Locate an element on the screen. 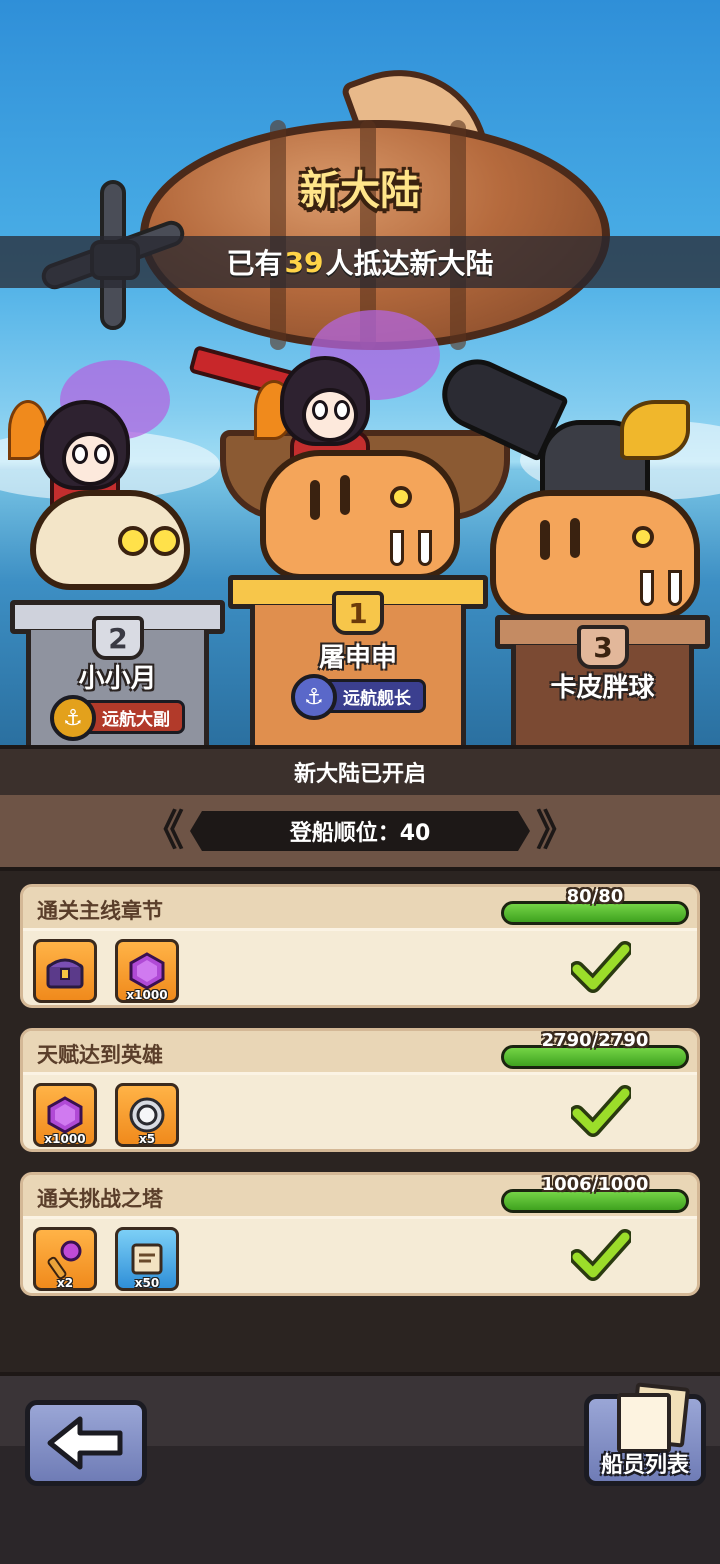 This screenshot has width=720, height=1564. task-card: 天赋达到英雄 2790/2790 x1000 x5 is located at coordinates (360, 1090).